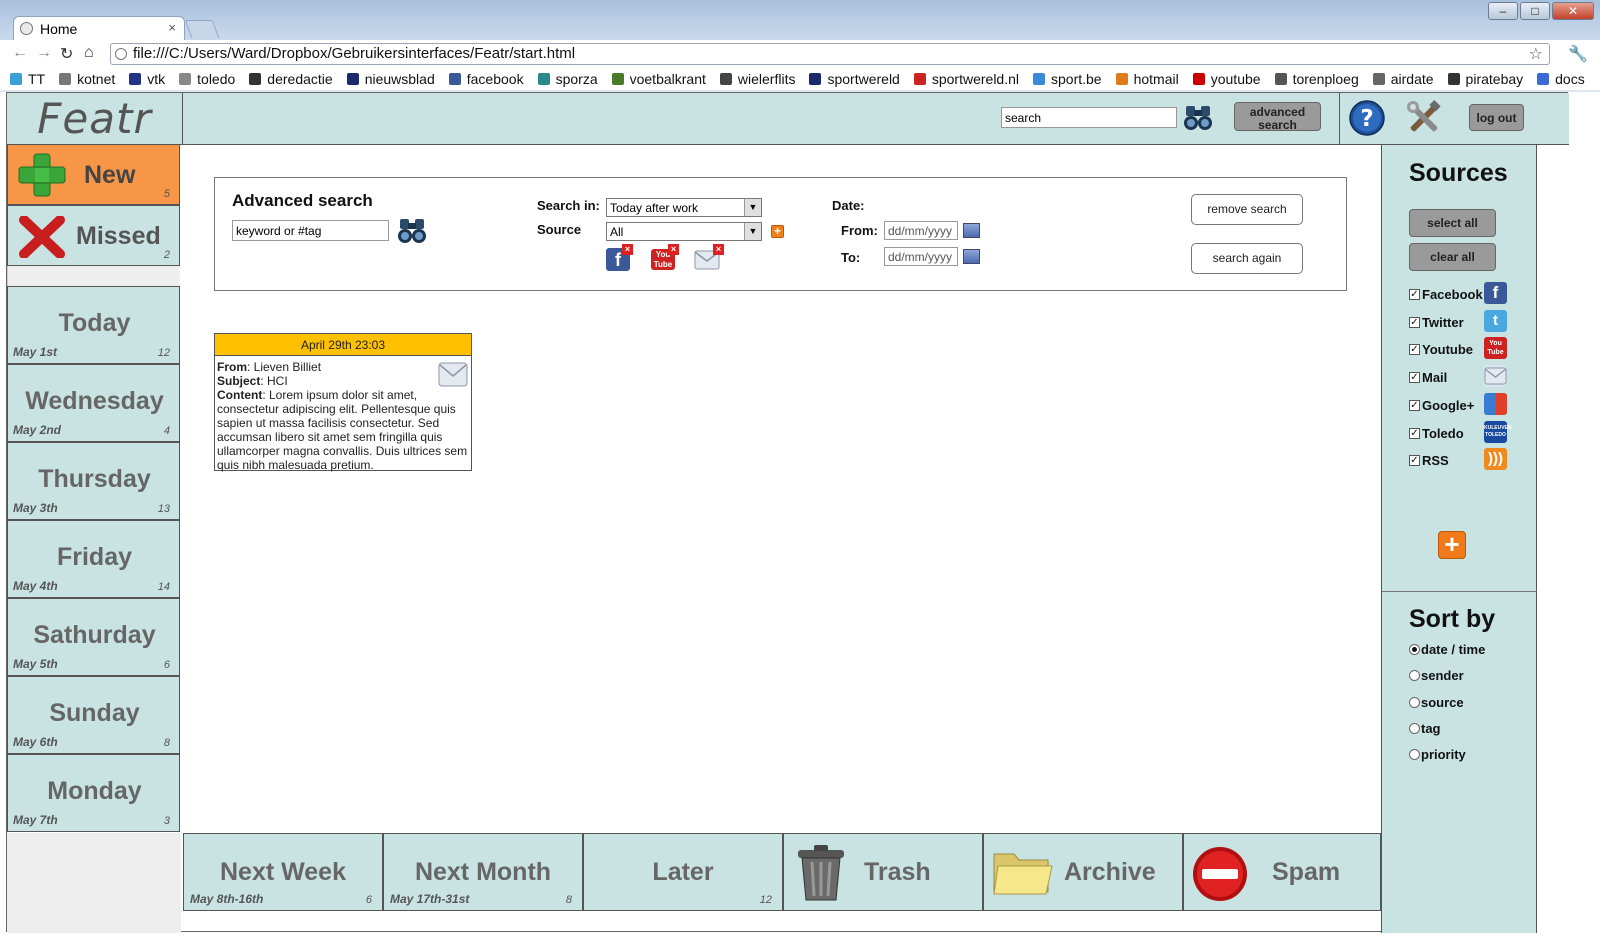  What do you see at coordinates (684, 207) in the screenshot?
I see `search-in-select: Today after work ▼` at bounding box center [684, 207].